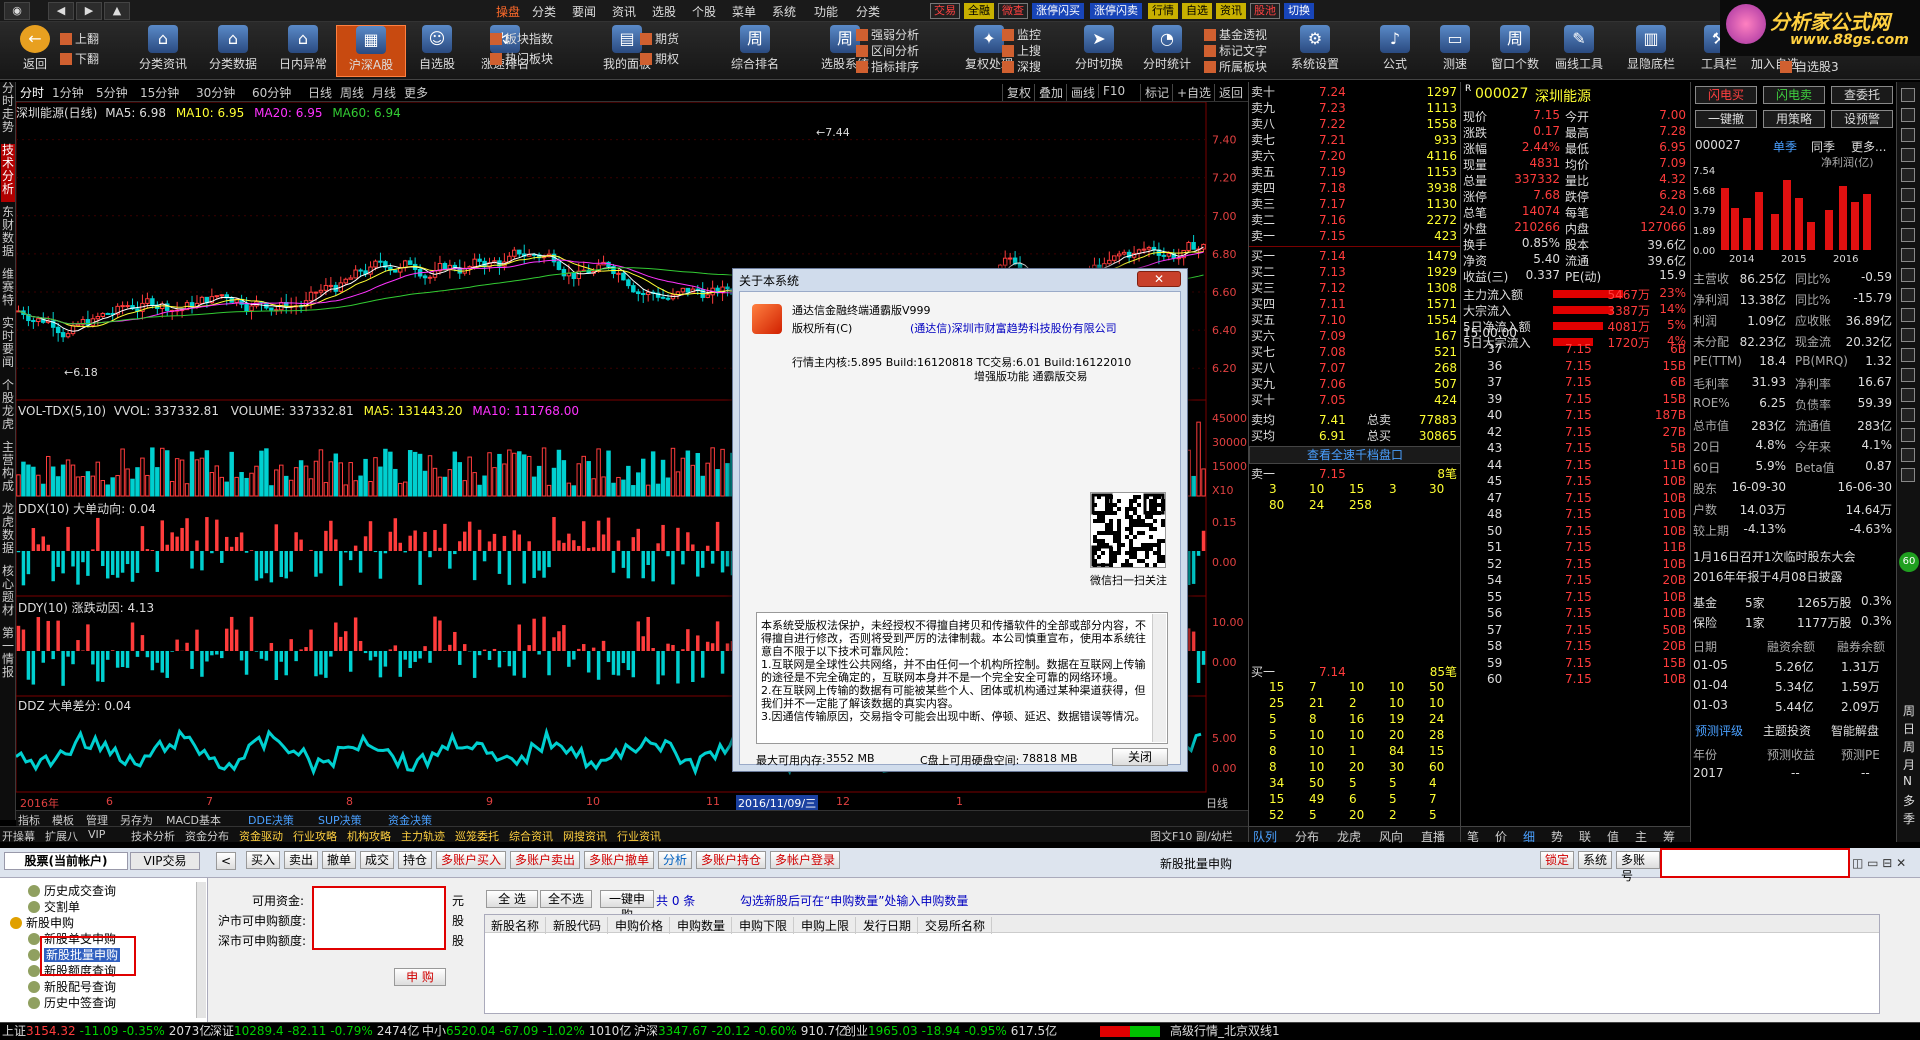  I want to click on f10-button-5: 设预警, so click(1862, 119).